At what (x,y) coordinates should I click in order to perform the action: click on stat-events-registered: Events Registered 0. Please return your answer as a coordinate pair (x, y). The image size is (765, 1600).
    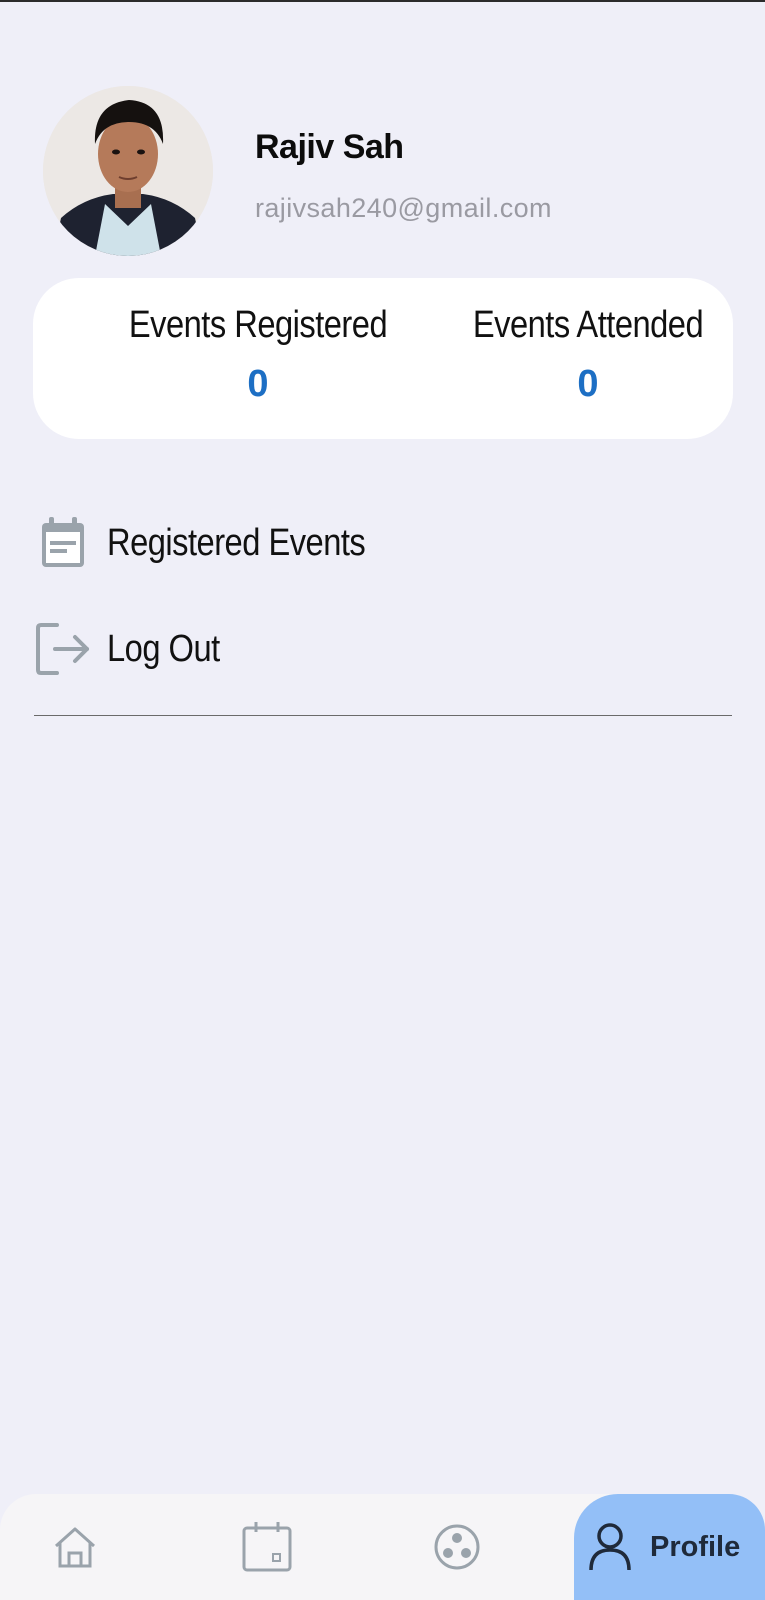
    Looking at the image, I should click on (258, 354).